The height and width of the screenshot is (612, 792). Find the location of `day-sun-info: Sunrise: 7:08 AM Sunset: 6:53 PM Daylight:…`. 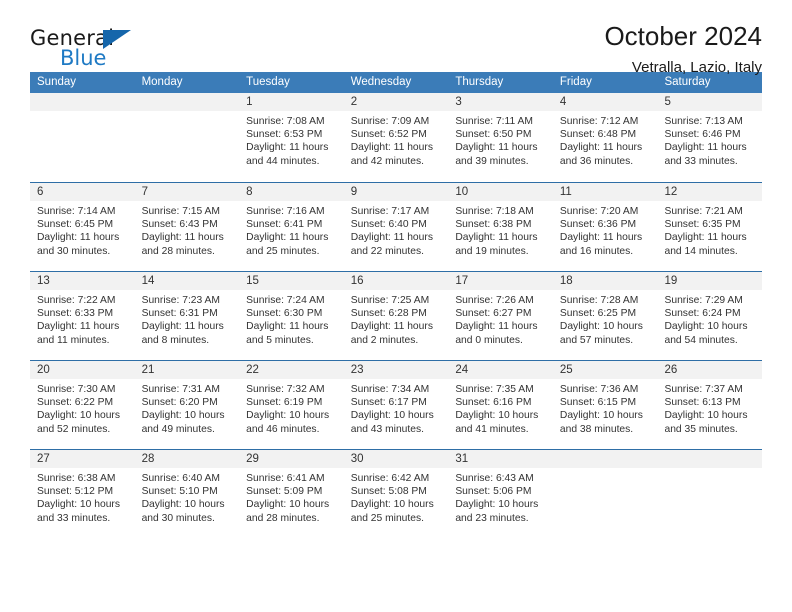

day-sun-info: Sunrise: 7:08 AM Sunset: 6:53 PM Daylight:… is located at coordinates (291, 139).